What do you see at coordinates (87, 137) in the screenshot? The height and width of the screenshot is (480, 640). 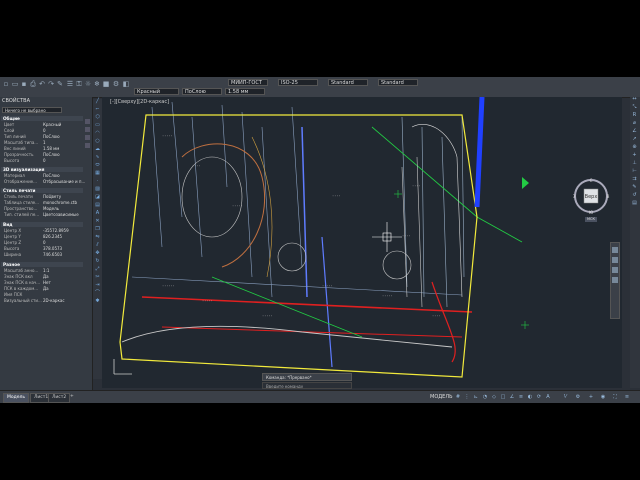 I see `pickadd-icon` at bounding box center [87, 137].